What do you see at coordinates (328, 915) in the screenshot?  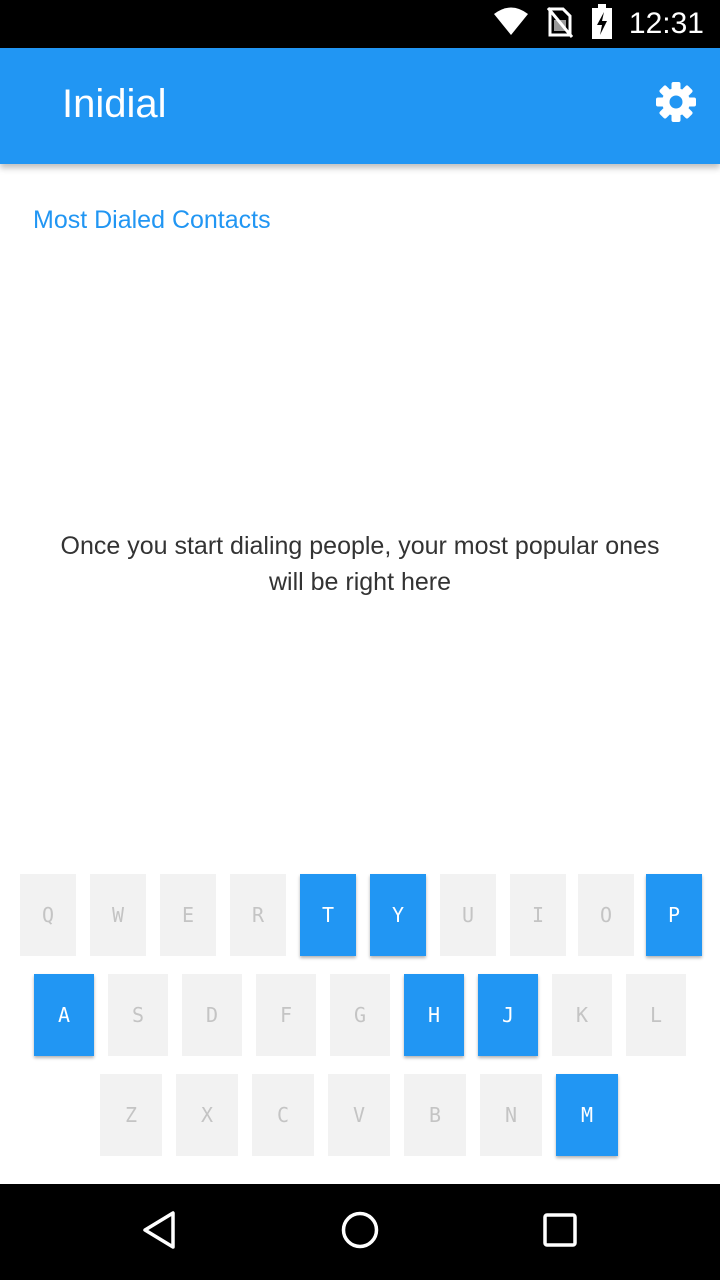 I see `key-t: T` at bounding box center [328, 915].